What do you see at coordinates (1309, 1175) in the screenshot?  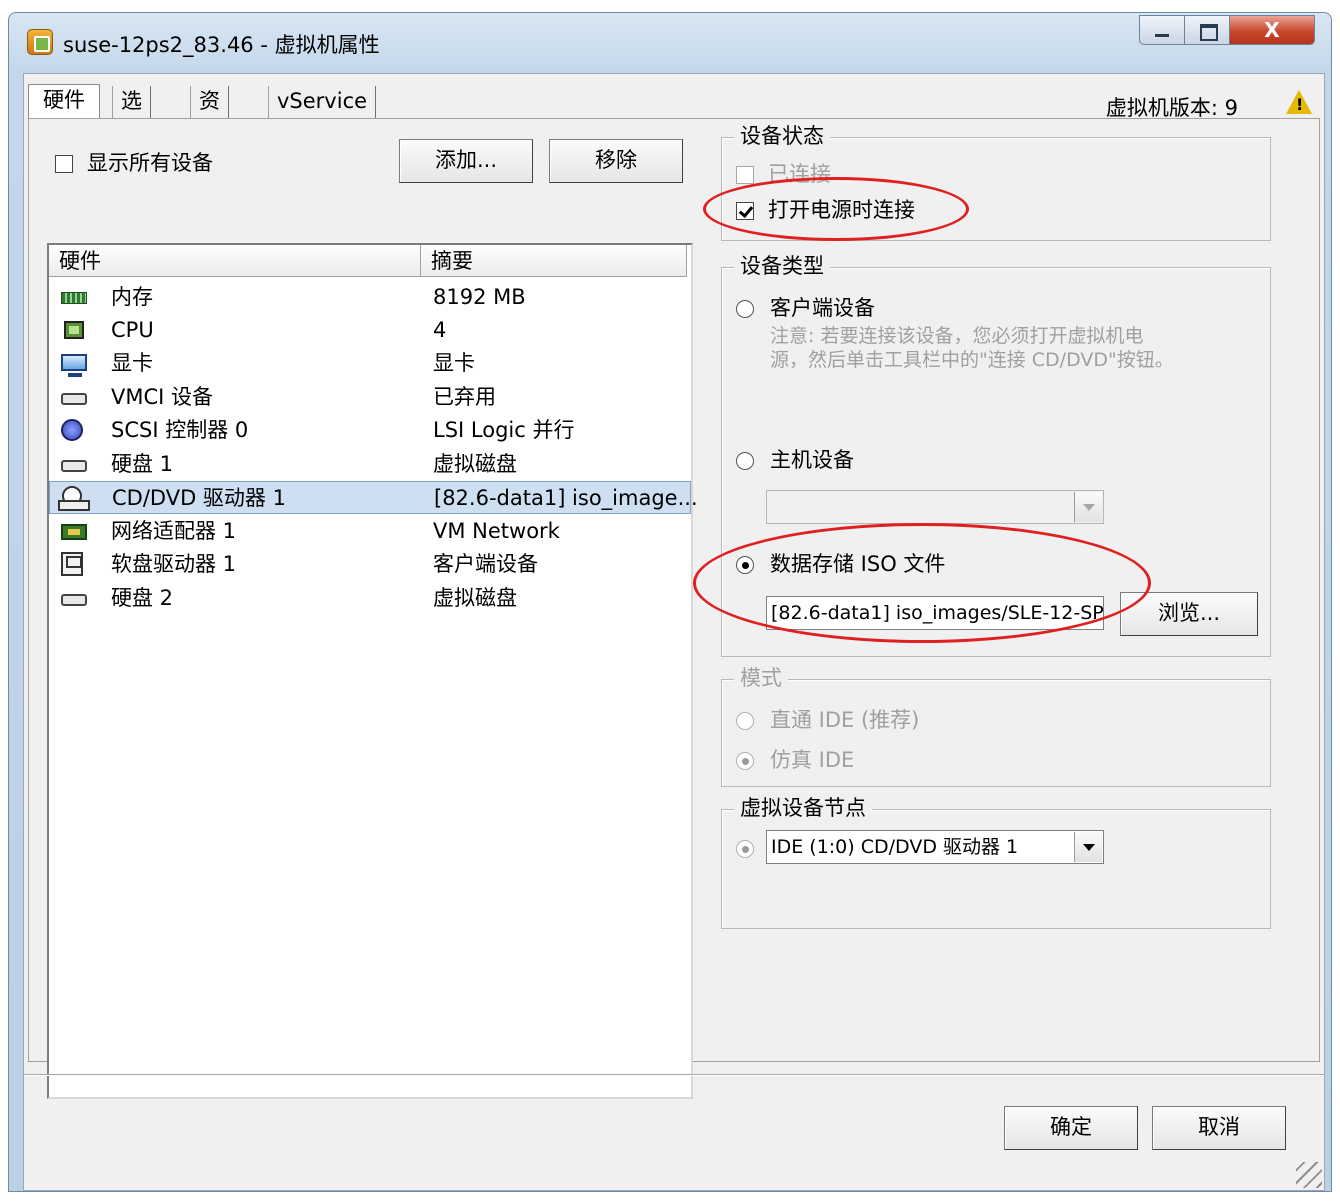 I see `resize-grip-icon` at bounding box center [1309, 1175].